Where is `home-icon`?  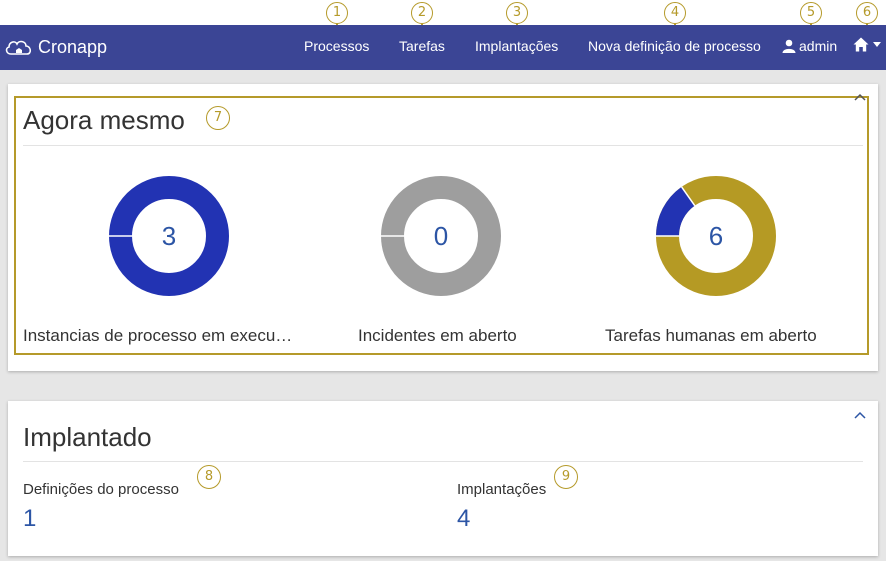 home-icon is located at coordinates (861, 44).